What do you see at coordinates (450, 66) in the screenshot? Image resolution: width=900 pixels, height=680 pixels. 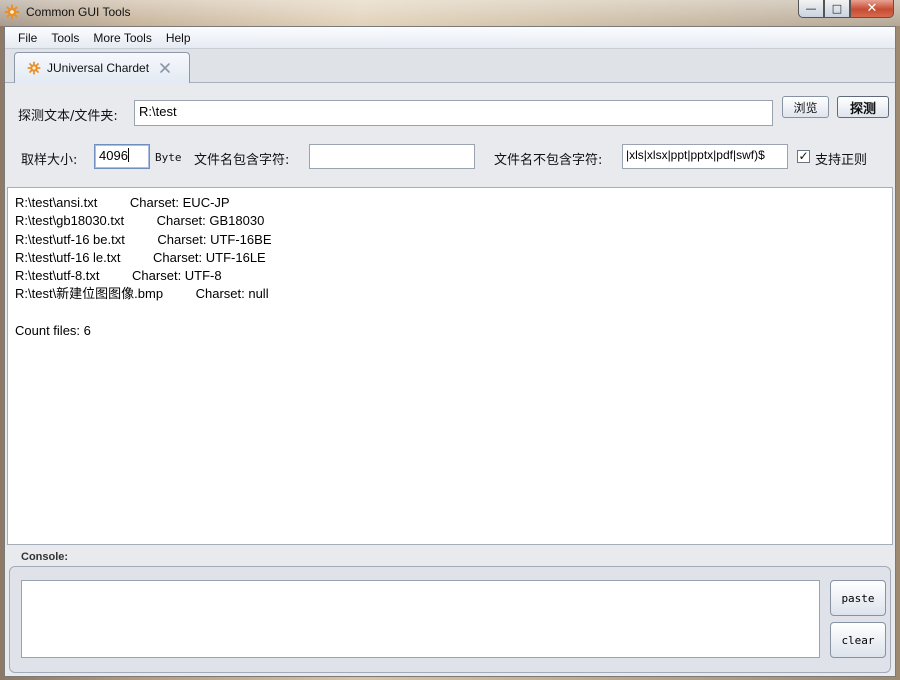 I see `tab-bar: JUniversal Chardet` at bounding box center [450, 66].